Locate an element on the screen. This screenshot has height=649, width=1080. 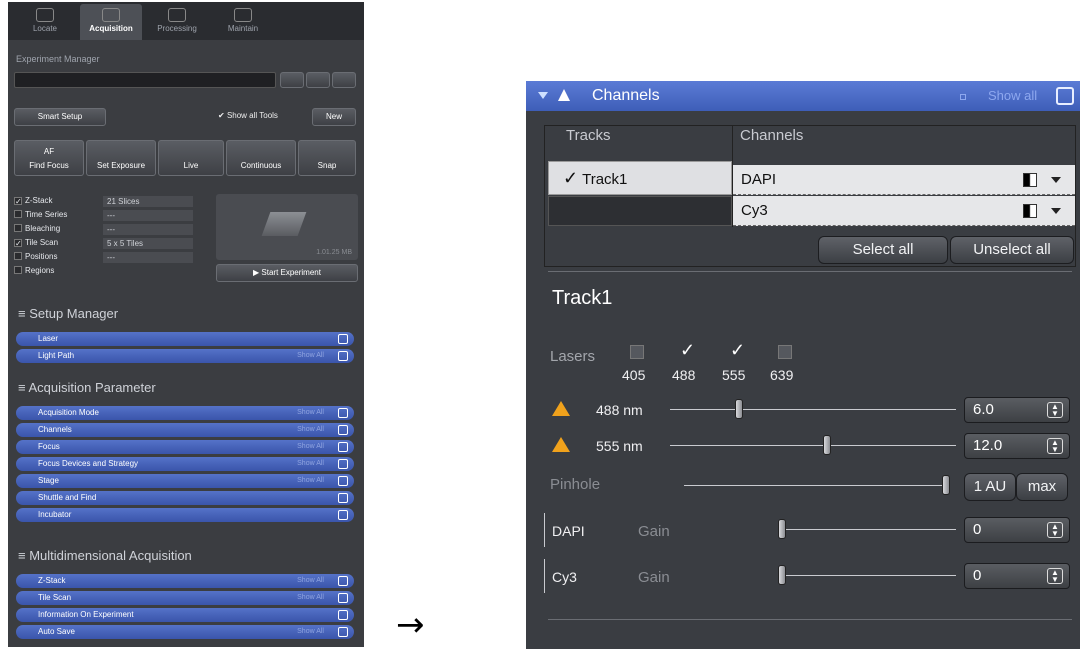
live-button: Live is located at coordinates (191, 158).